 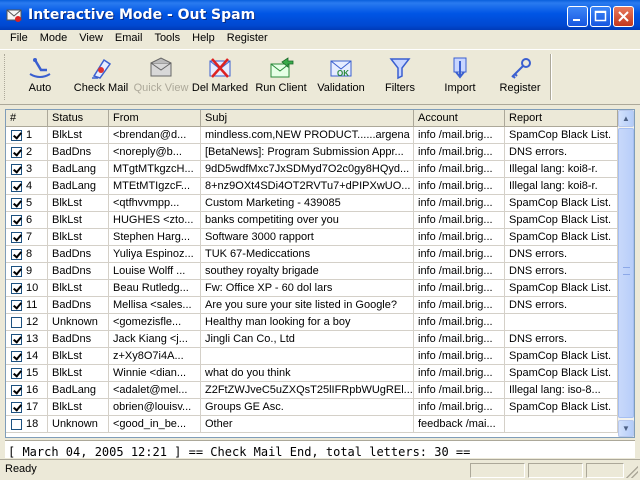 What do you see at coordinates (341, 77) in the screenshot?
I see `validation-button: OK Validation` at bounding box center [341, 77].